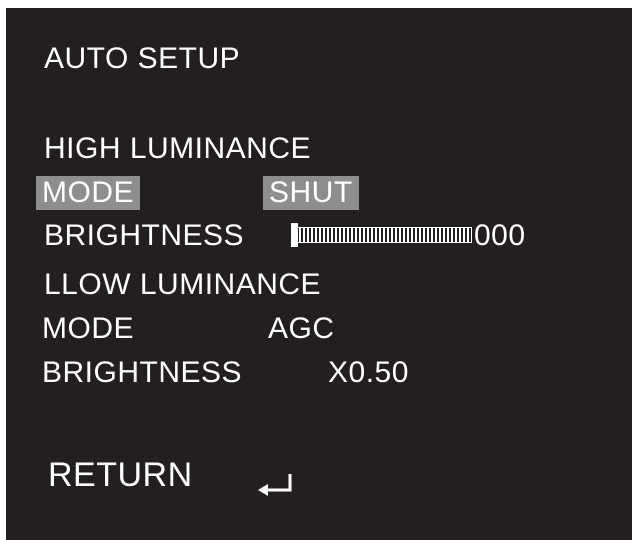 The image size is (638, 540). I want to click on slider-track, so click(383, 235).